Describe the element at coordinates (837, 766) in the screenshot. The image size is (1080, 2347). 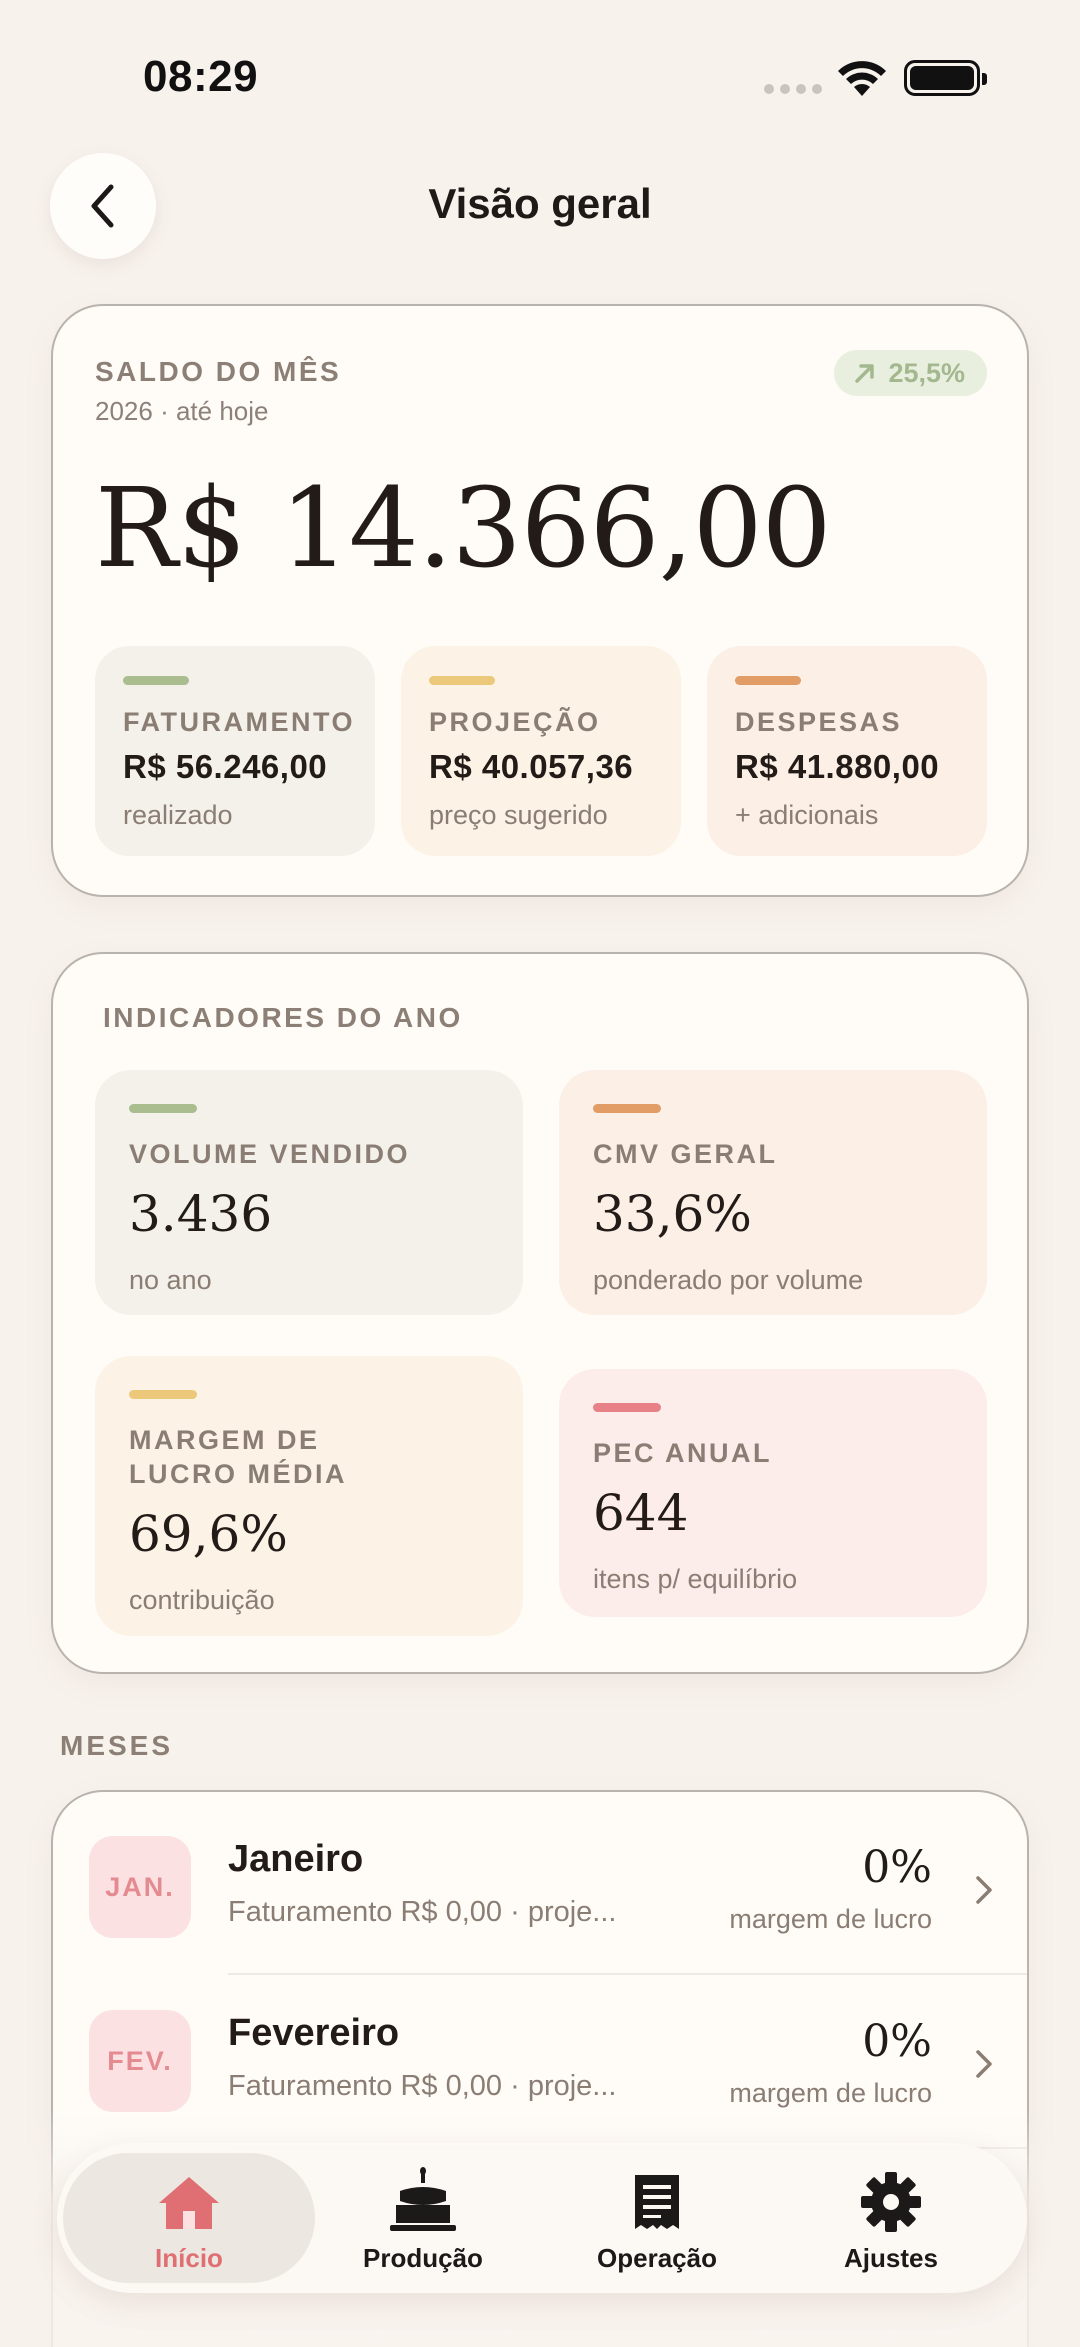
I see `expenses-value: R$ 41.880,00` at that location.